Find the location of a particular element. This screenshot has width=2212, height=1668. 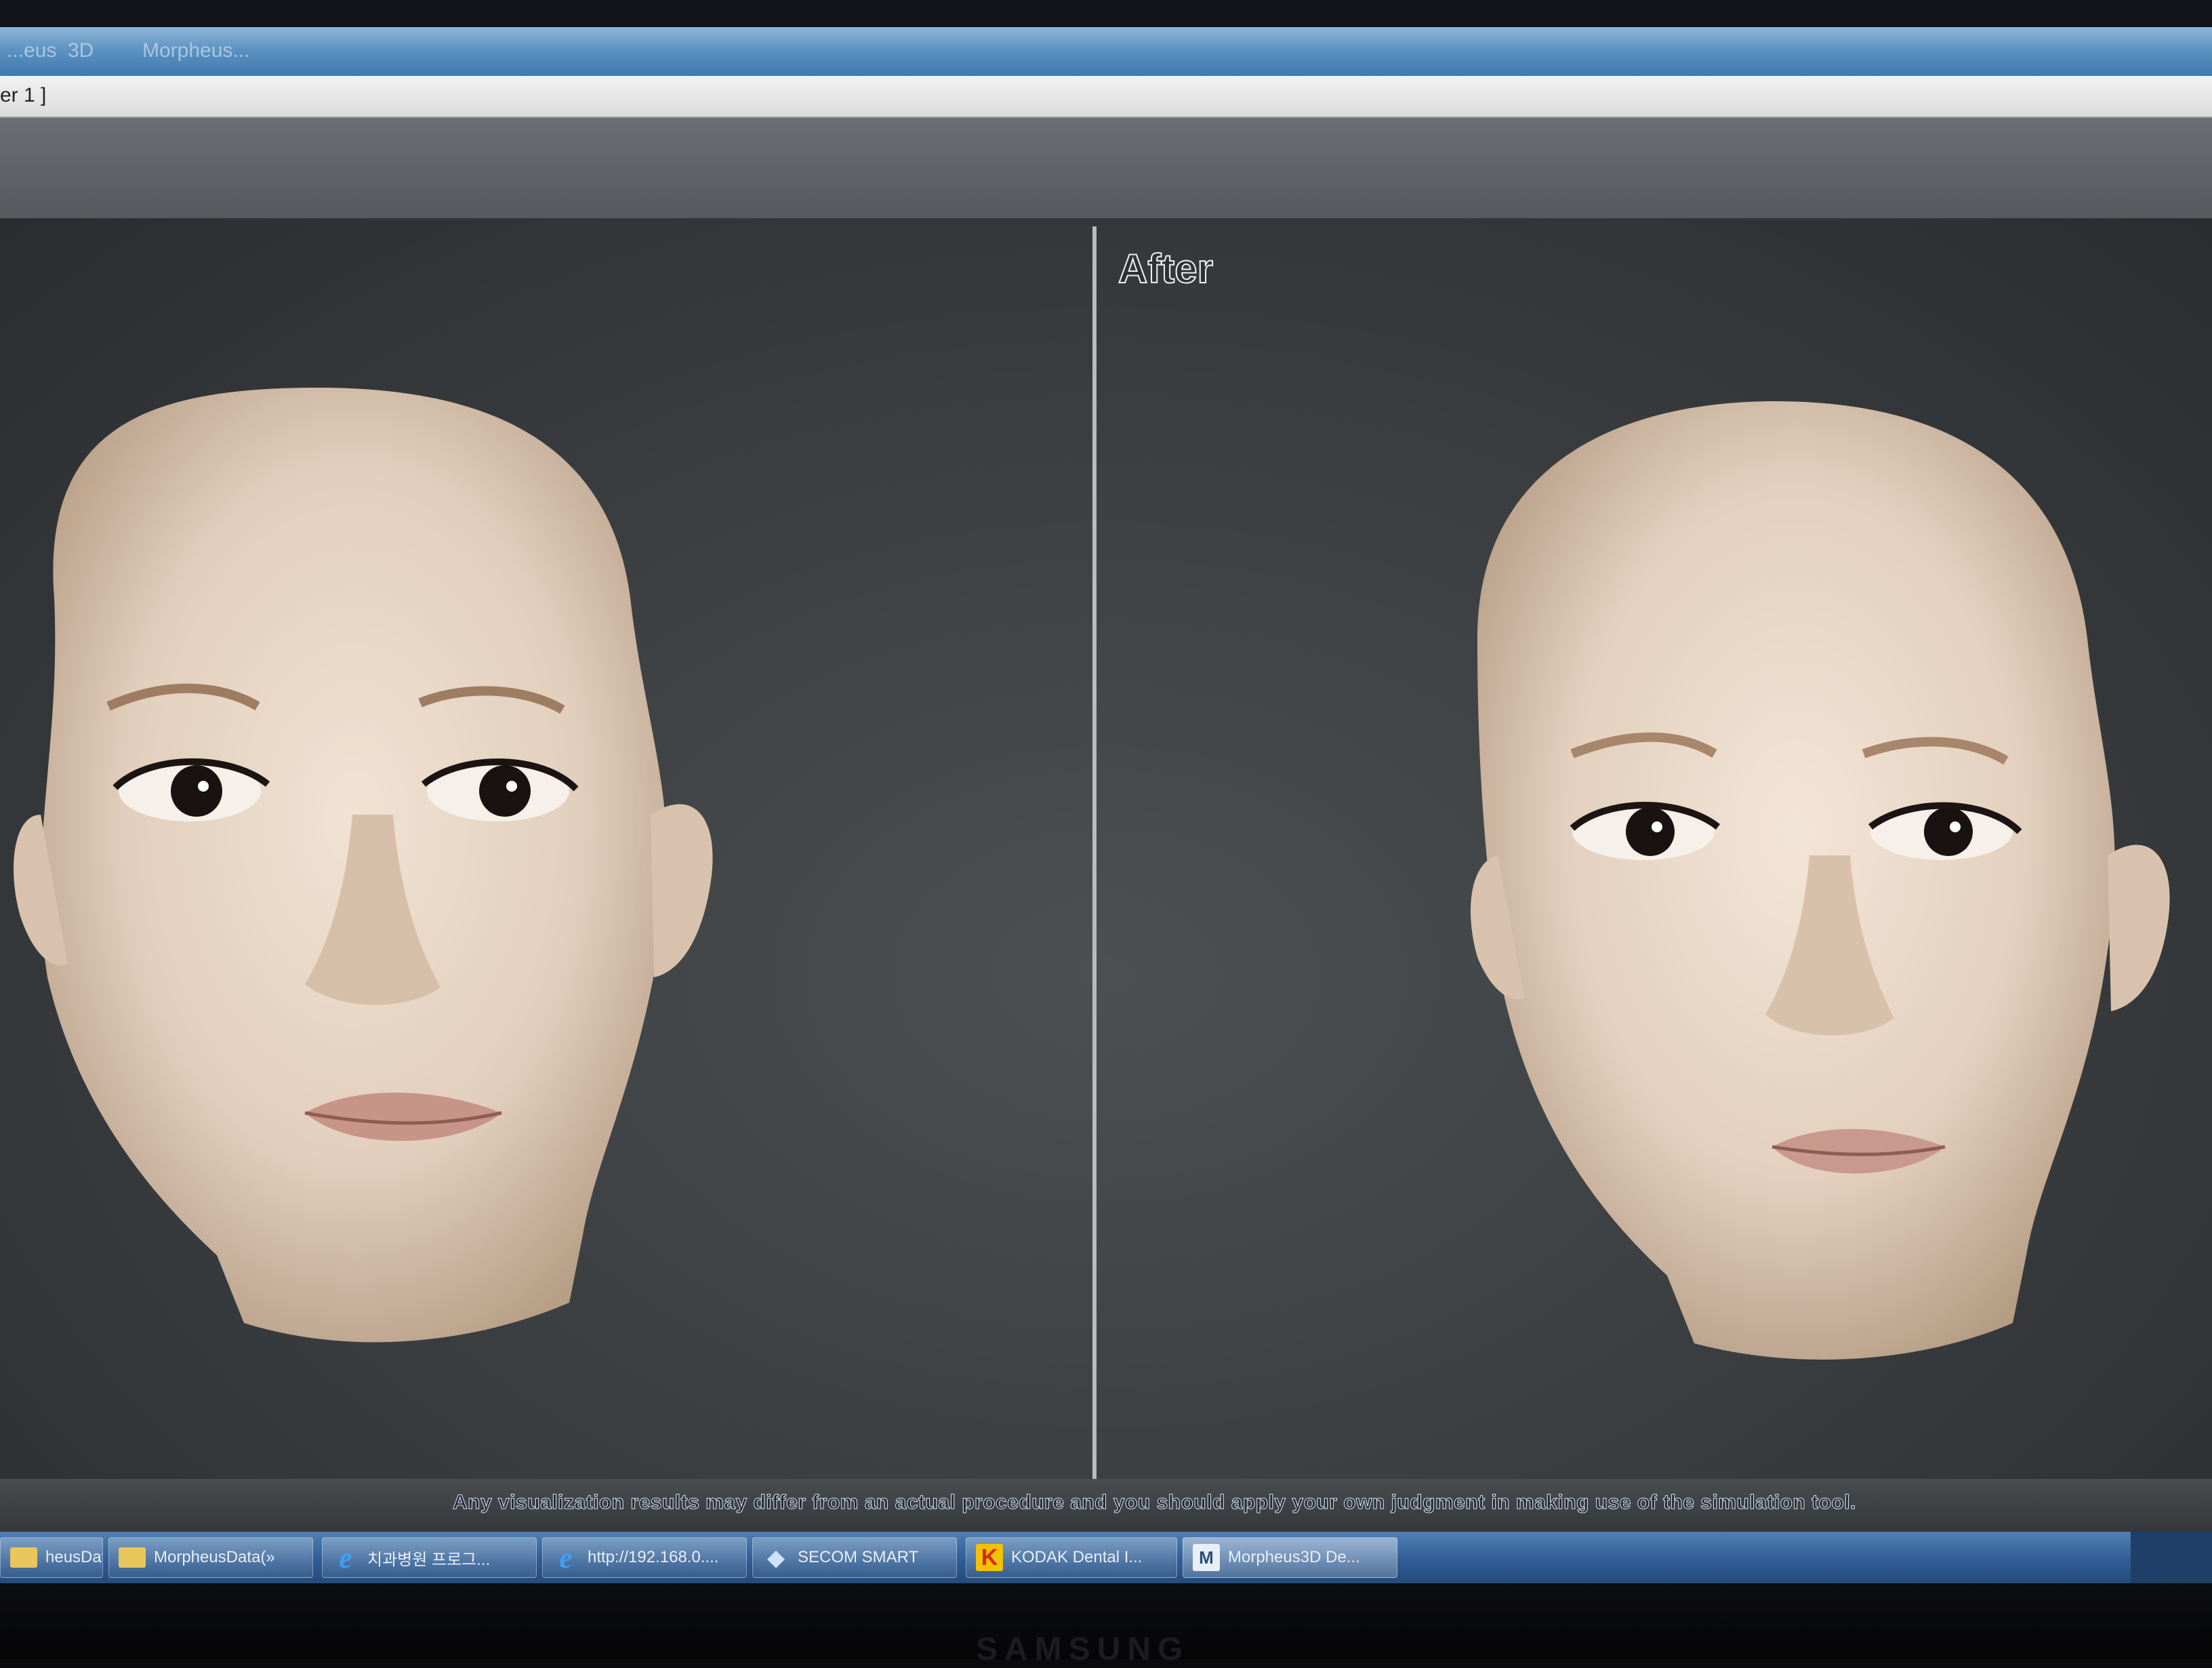

taskbar-item-label: MorpheusData(» is located at coordinates (214, 1557).